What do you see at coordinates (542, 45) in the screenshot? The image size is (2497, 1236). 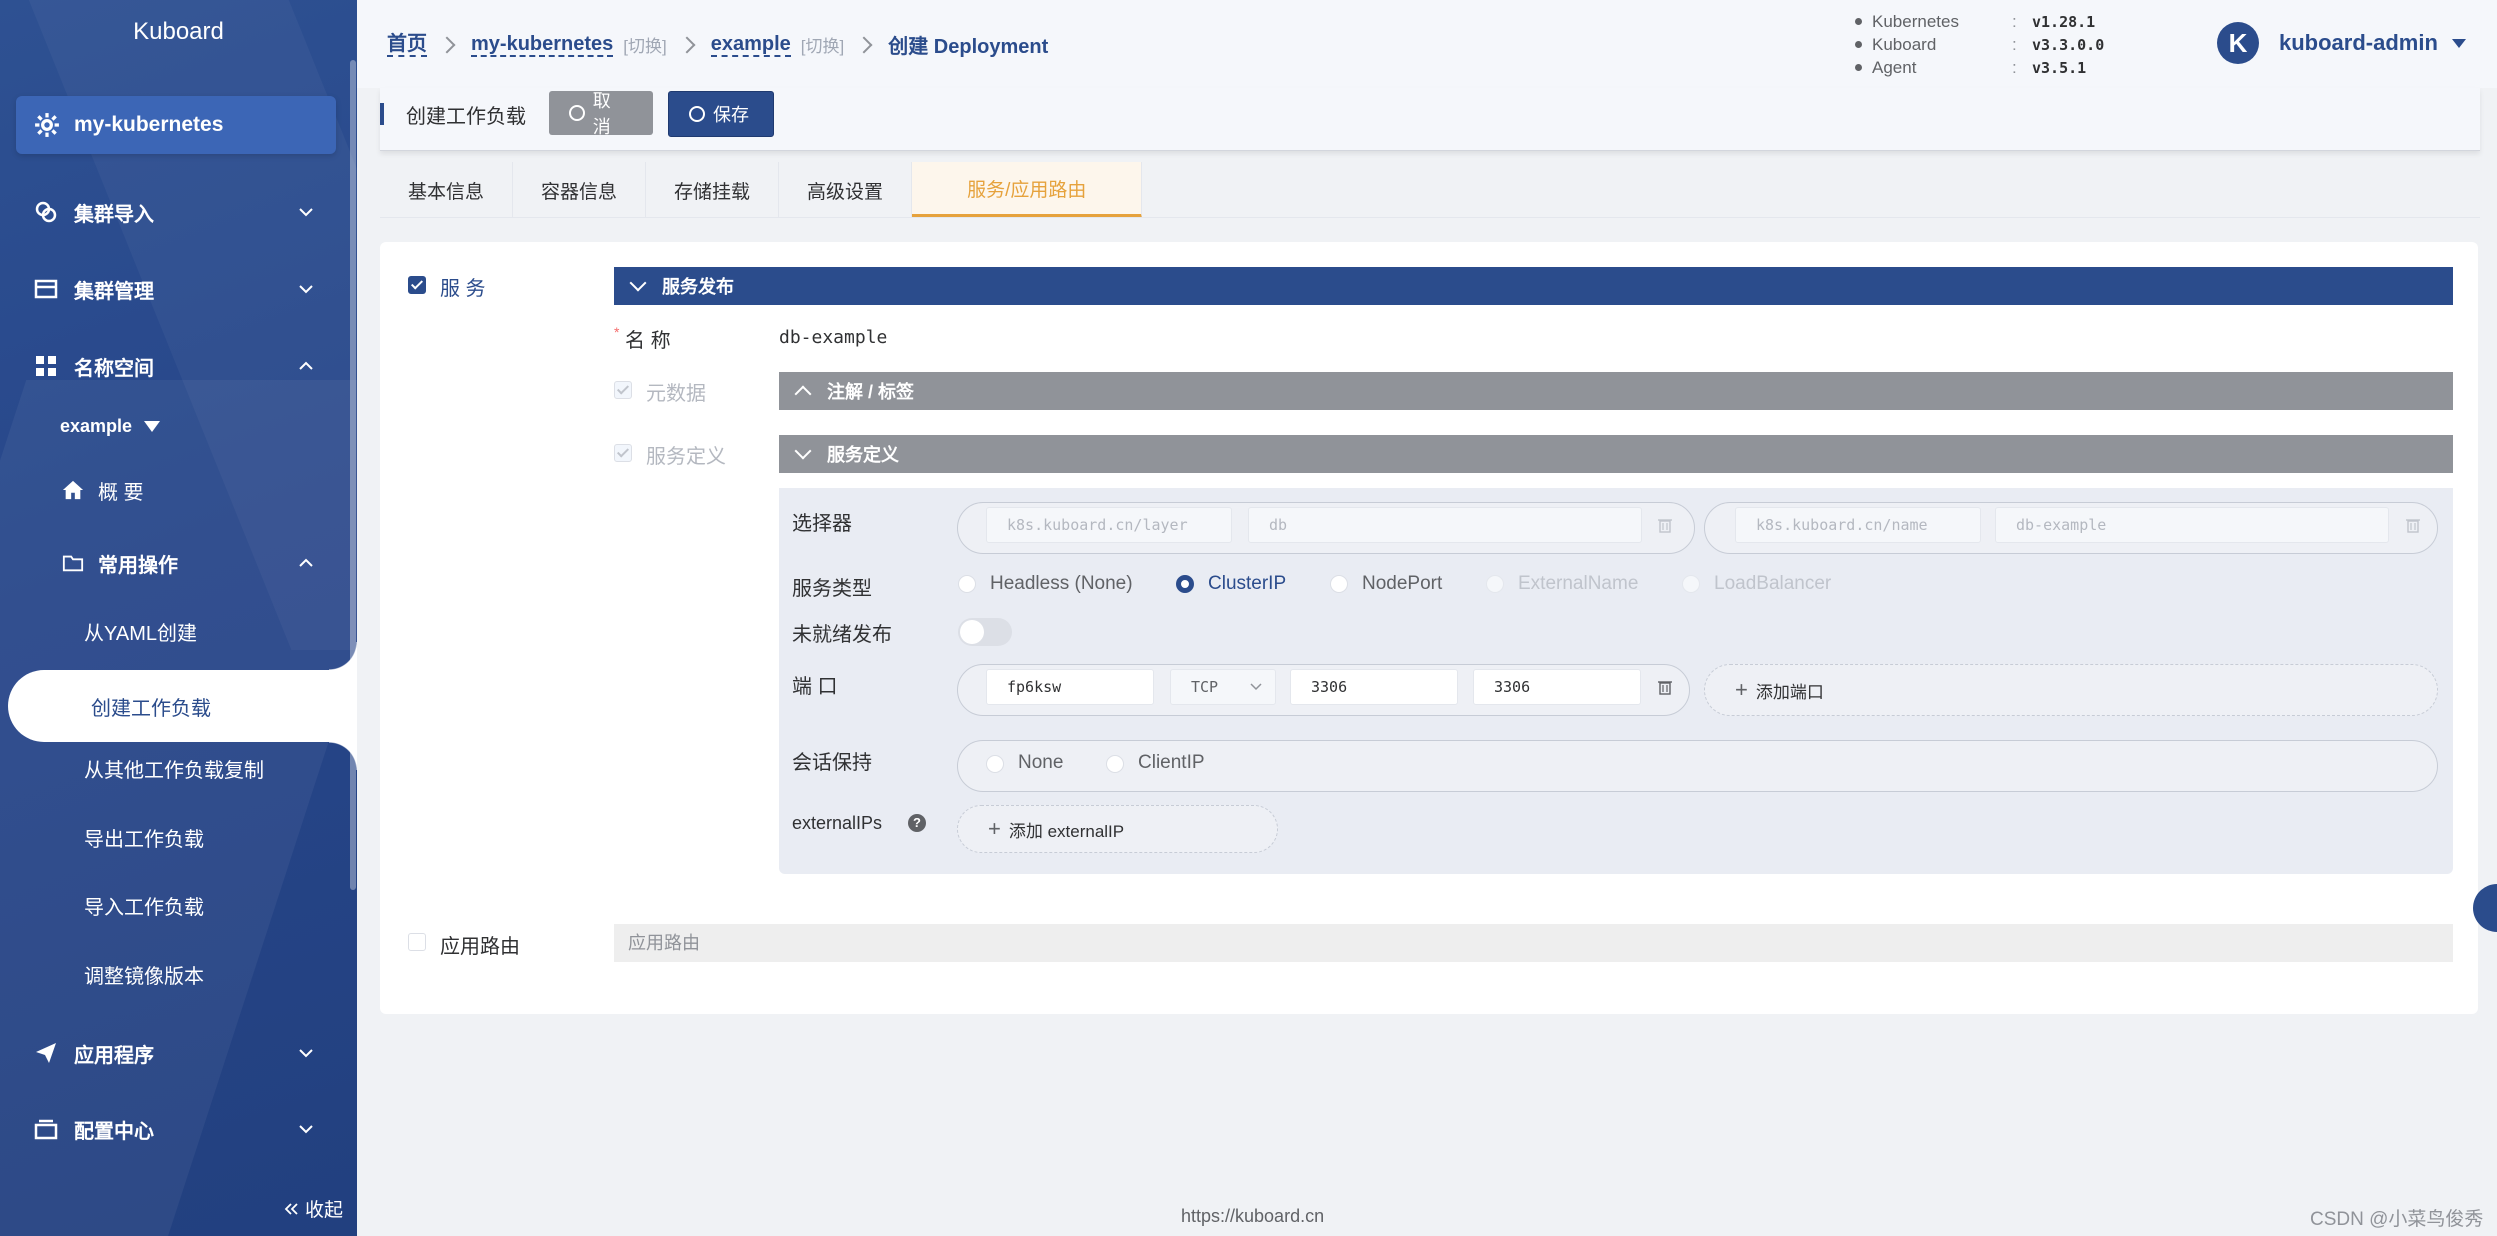 I see `breadcrumb-cluster: my-kubernetes` at bounding box center [542, 45].